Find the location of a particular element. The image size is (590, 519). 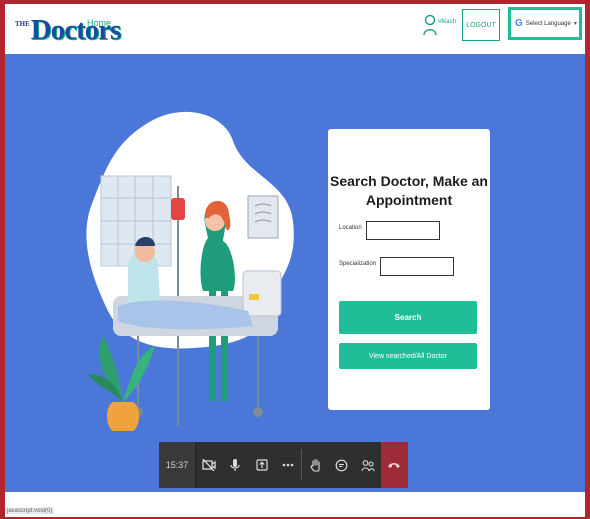

view-all-doctors-button: View searched/All Doctor is located at coordinates (408, 356).